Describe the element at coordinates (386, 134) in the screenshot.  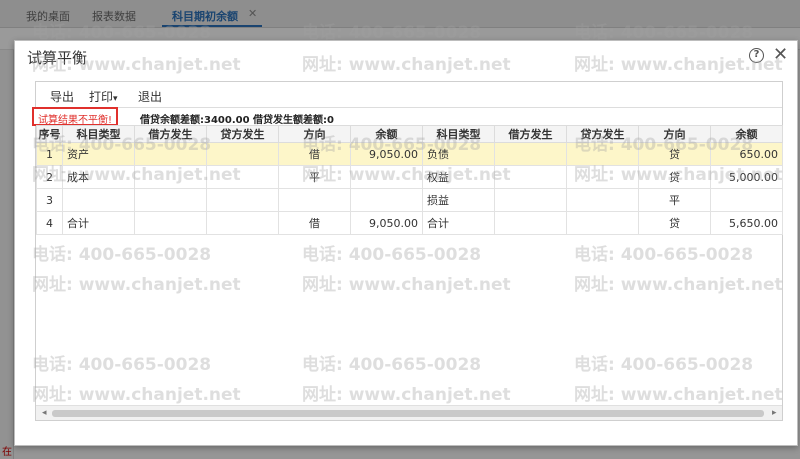
I see `header-balance: 余额` at that location.